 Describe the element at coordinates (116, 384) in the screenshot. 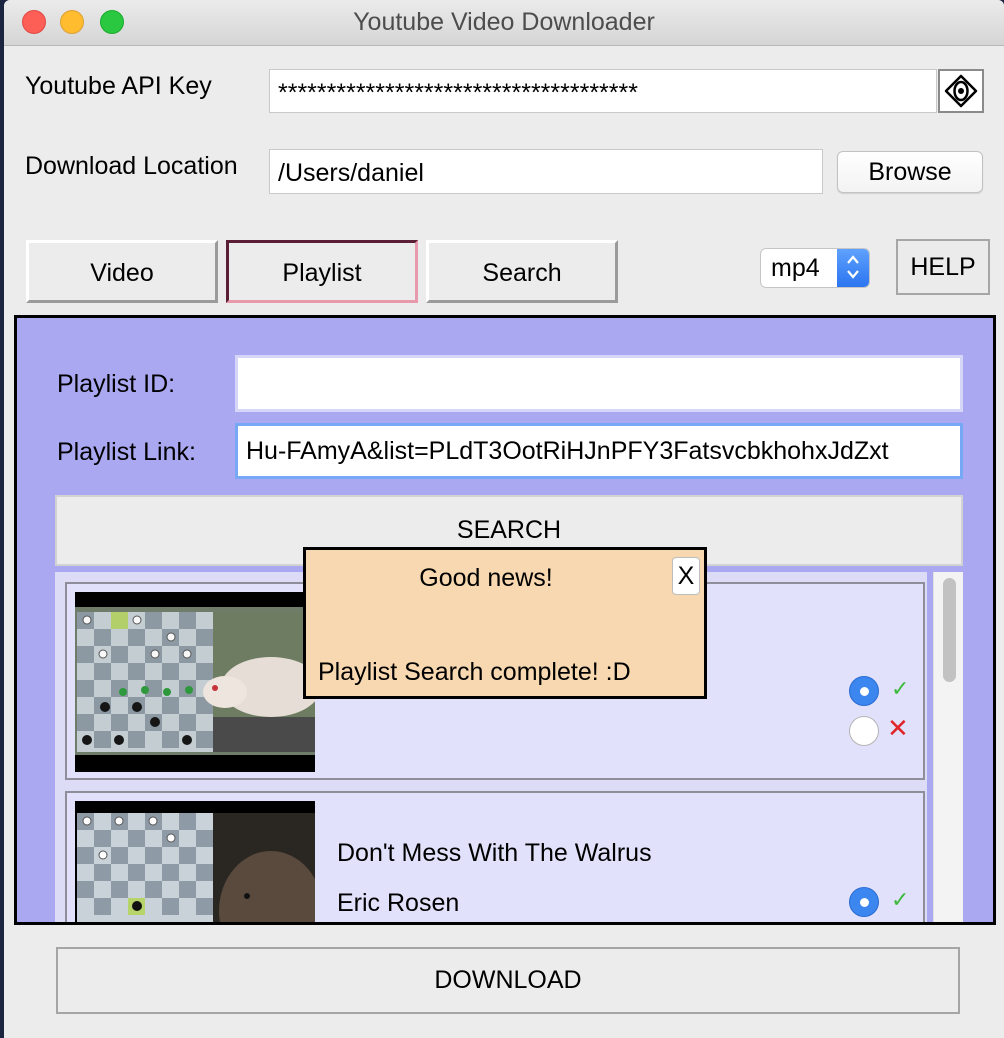

I see `playlist-id-label: Playlist ID:` at that location.